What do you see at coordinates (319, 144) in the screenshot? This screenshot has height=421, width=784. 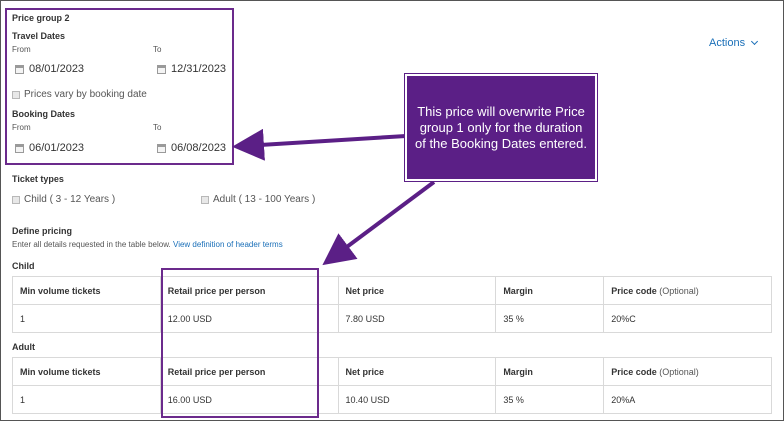 I see `arrow-to-booking-dates` at bounding box center [319, 144].